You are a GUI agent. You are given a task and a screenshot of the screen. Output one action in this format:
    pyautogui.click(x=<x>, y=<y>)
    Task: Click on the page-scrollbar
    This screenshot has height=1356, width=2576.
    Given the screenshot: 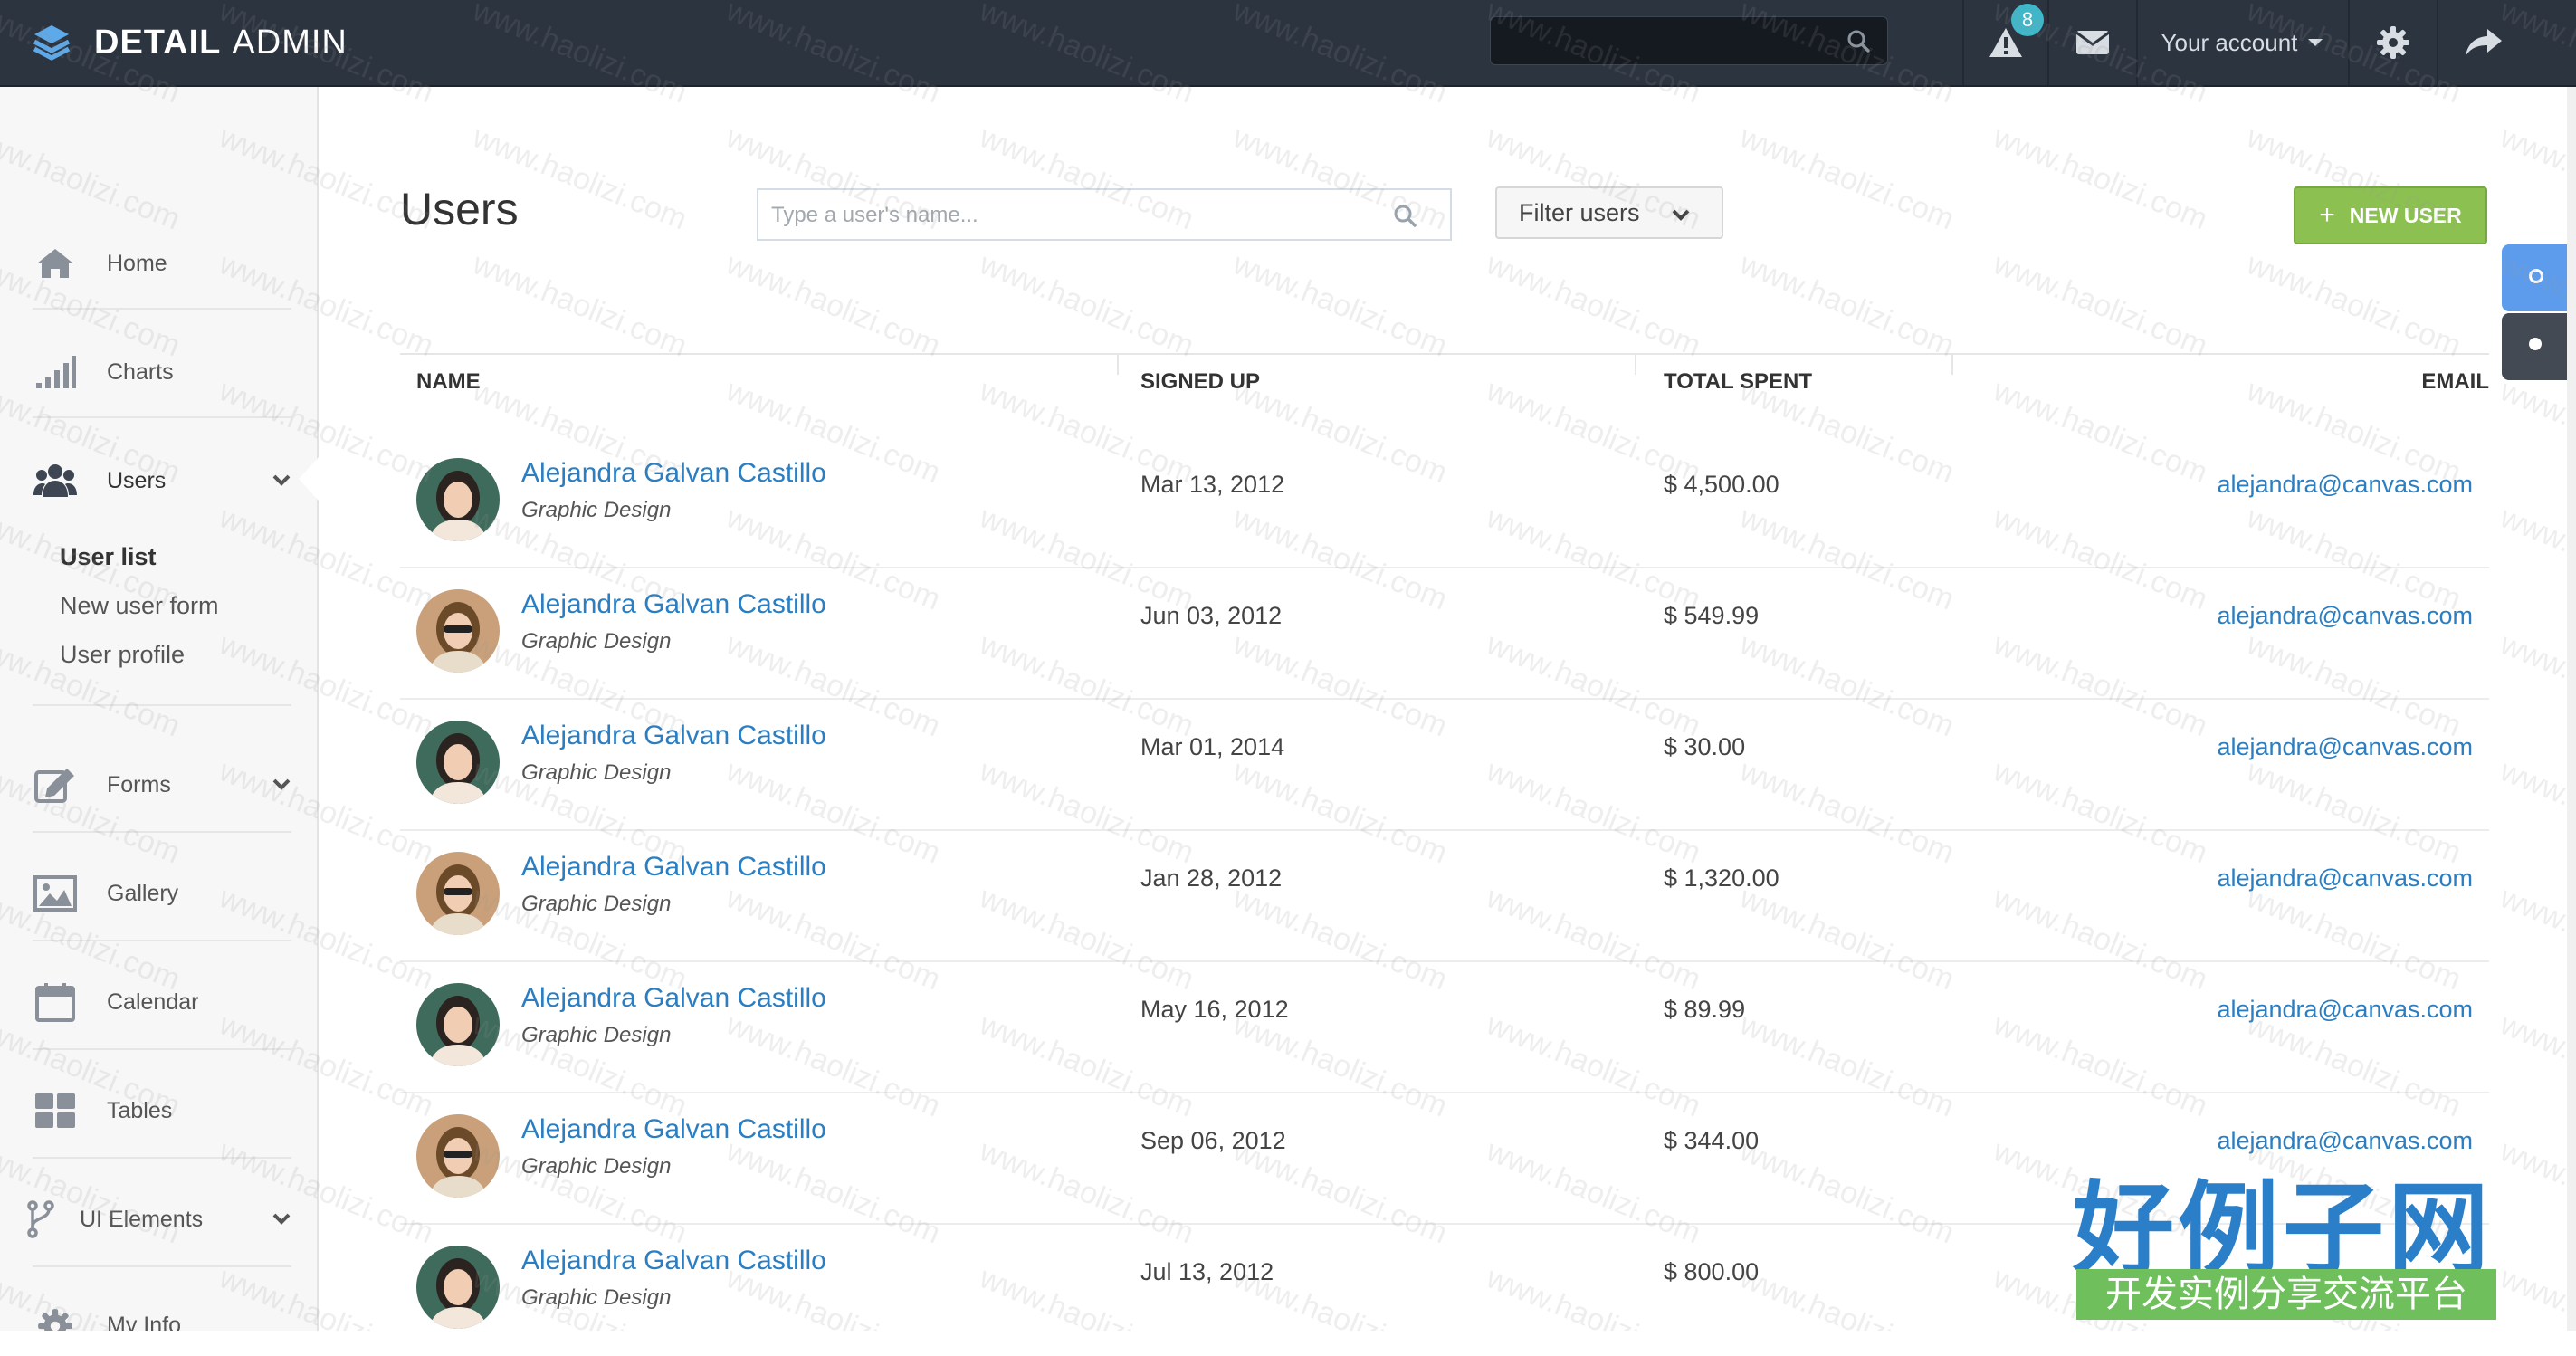 What is the action you would take?
    pyautogui.click(x=2572, y=709)
    